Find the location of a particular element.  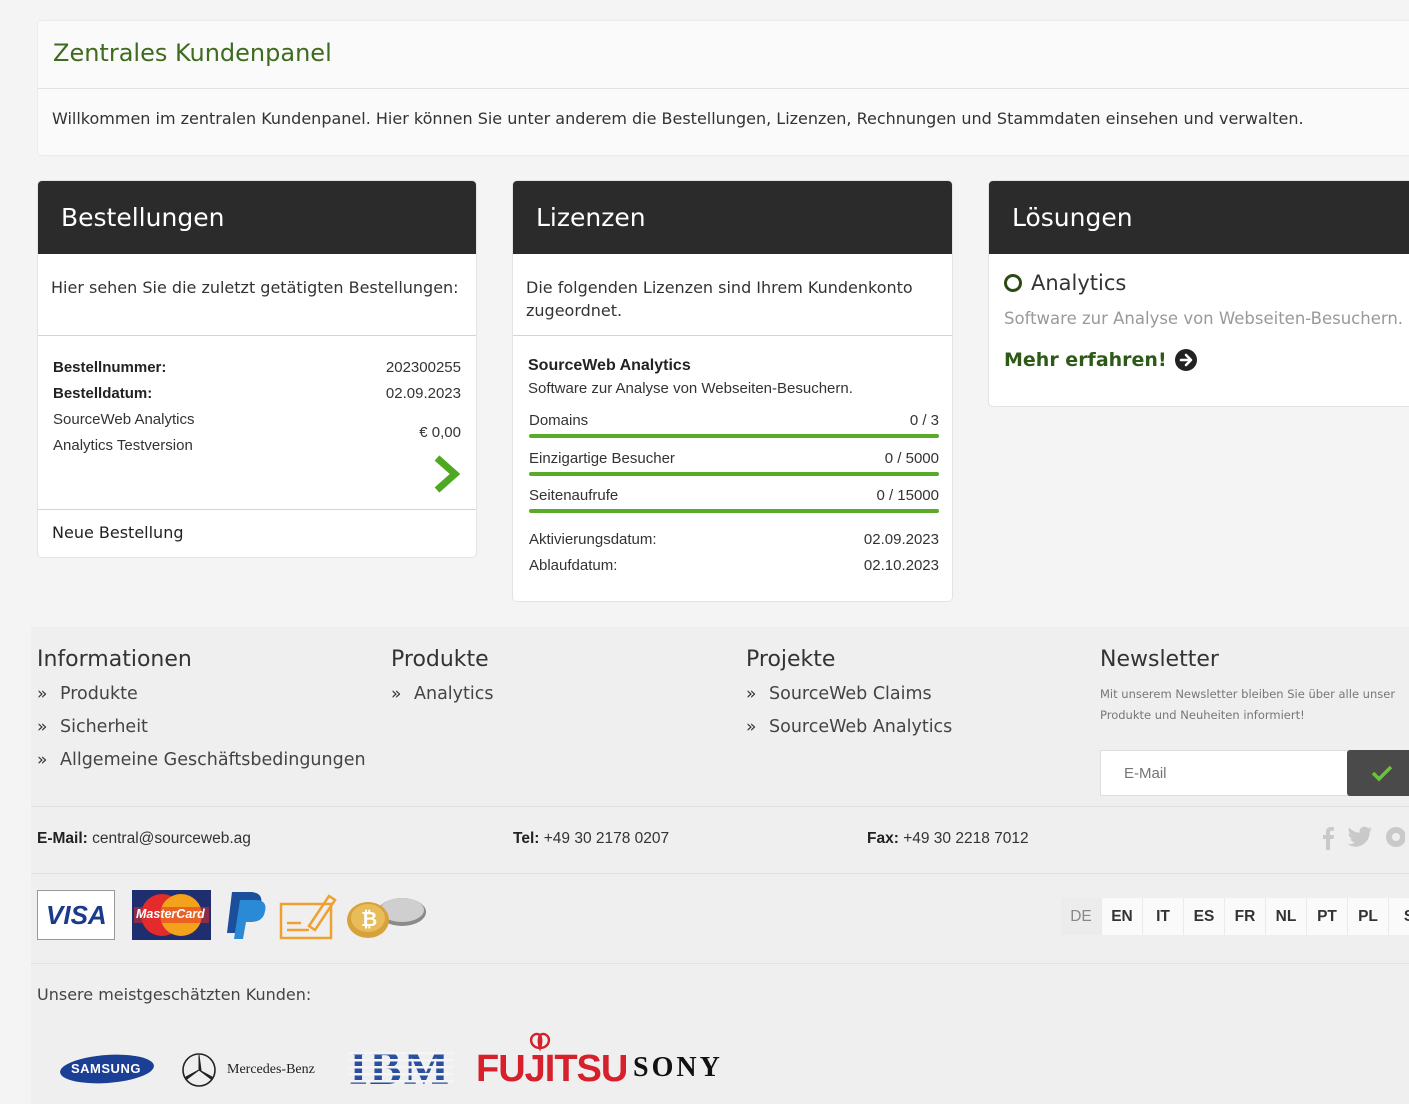

sony-logo-text: SONY is located at coordinates (678, 1067).